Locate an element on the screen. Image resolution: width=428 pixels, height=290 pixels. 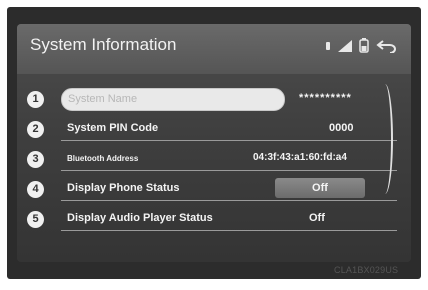
scrollbar is located at coordinates (385, 139).